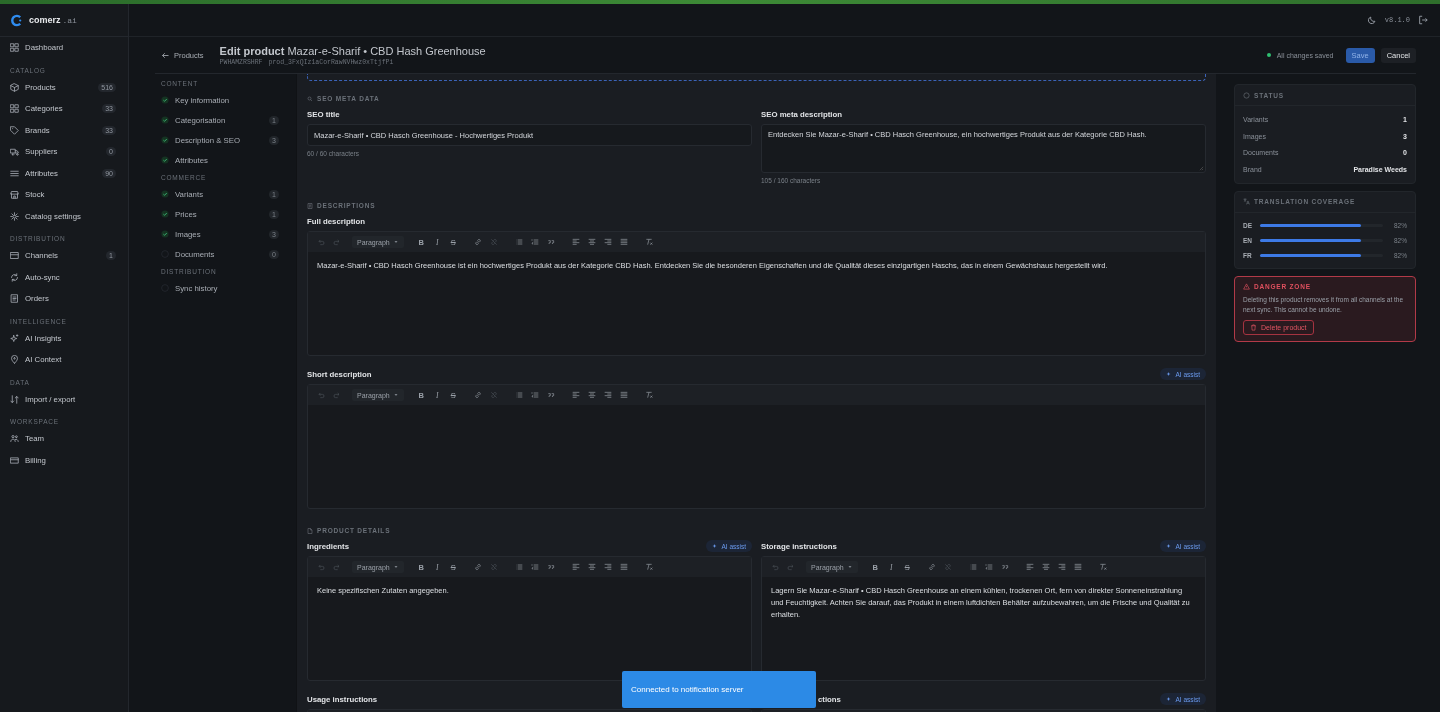 The width and height of the screenshot is (1440, 712). Describe the element at coordinates (310, 530) in the screenshot. I see `file-icon` at that location.